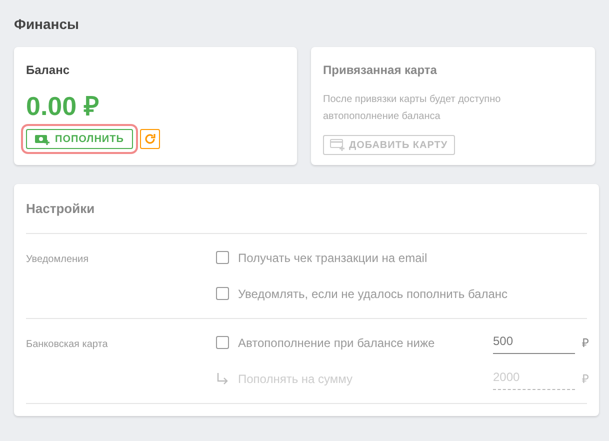 This screenshot has height=441, width=609. Describe the element at coordinates (412, 108) in the screenshot. I see `card-description: После привязки карты будет доступно автопополнение баланса` at that location.